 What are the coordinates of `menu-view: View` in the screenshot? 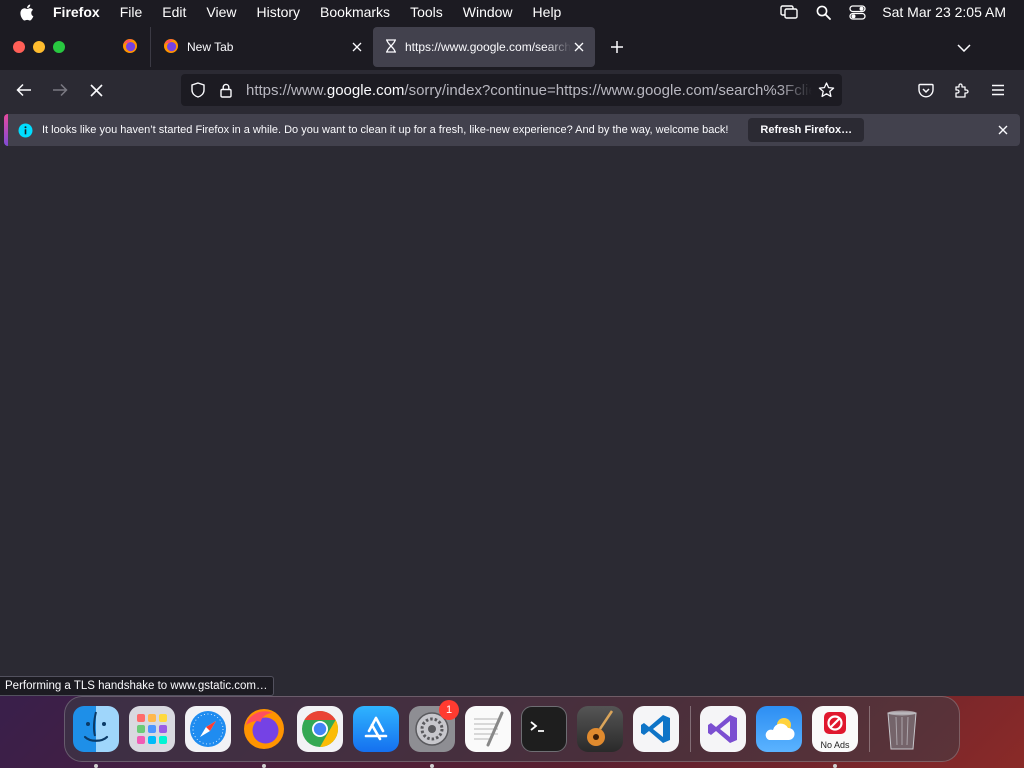 It's located at (221, 12).